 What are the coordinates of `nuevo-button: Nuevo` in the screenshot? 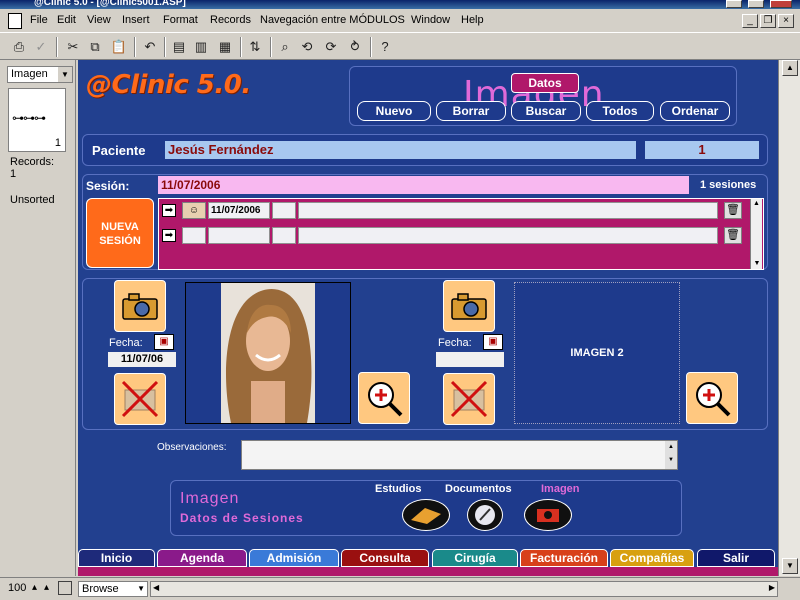 It's located at (394, 111).